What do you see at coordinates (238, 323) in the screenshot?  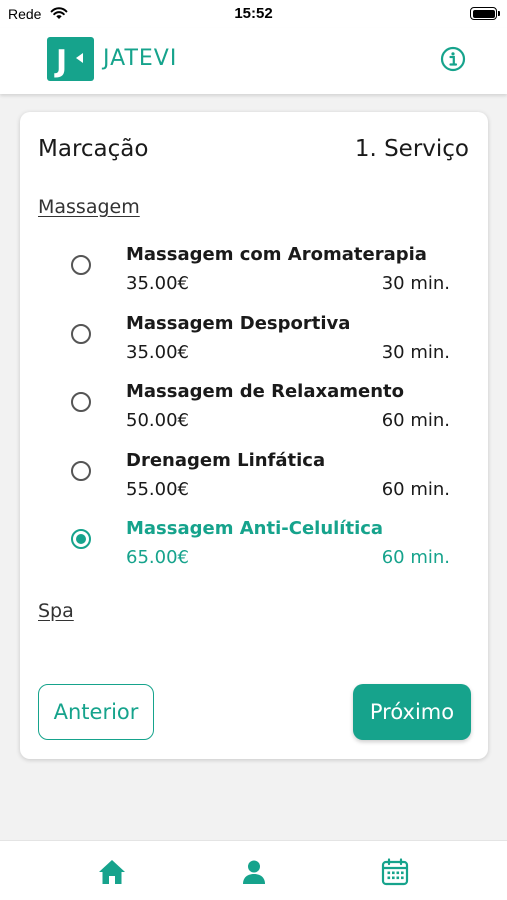 I see `service-name: Massagem Desportiva` at bounding box center [238, 323].